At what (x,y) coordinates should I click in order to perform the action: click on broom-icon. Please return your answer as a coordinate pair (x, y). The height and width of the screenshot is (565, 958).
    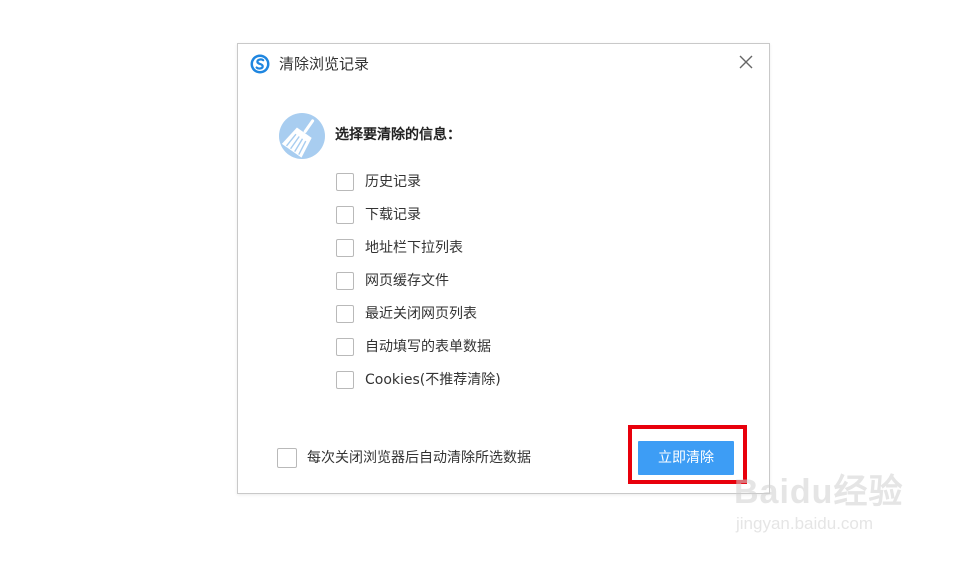
    Looking at the image, I should click on (302, 136).